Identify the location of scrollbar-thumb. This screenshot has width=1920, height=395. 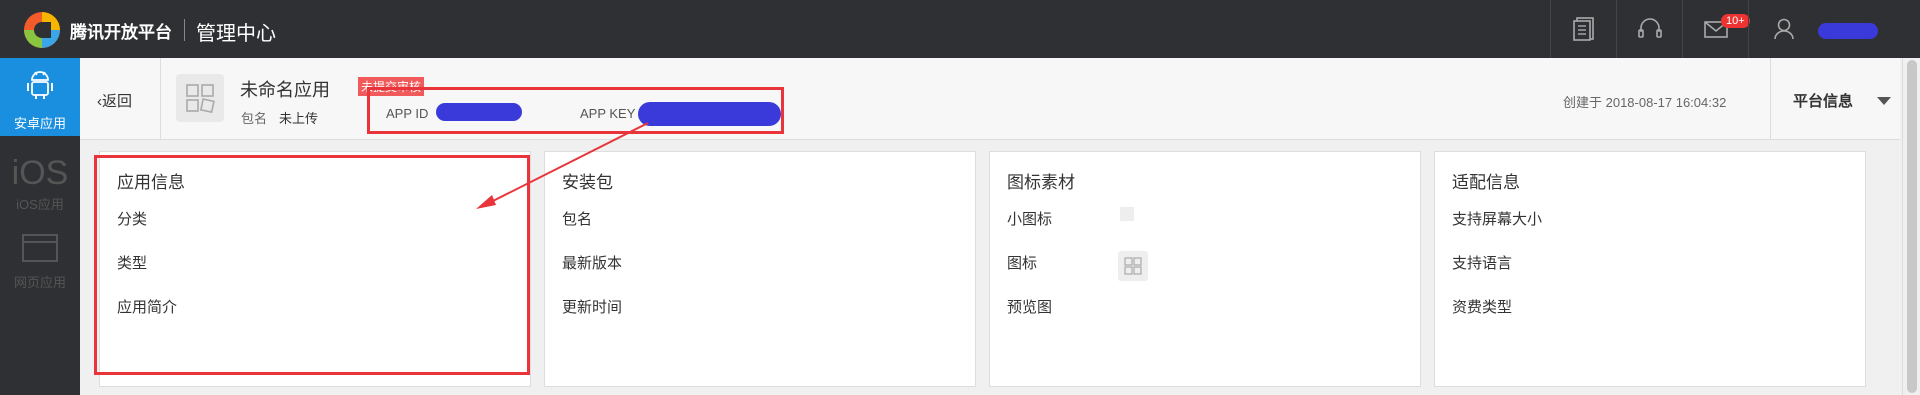
(1912, 226).